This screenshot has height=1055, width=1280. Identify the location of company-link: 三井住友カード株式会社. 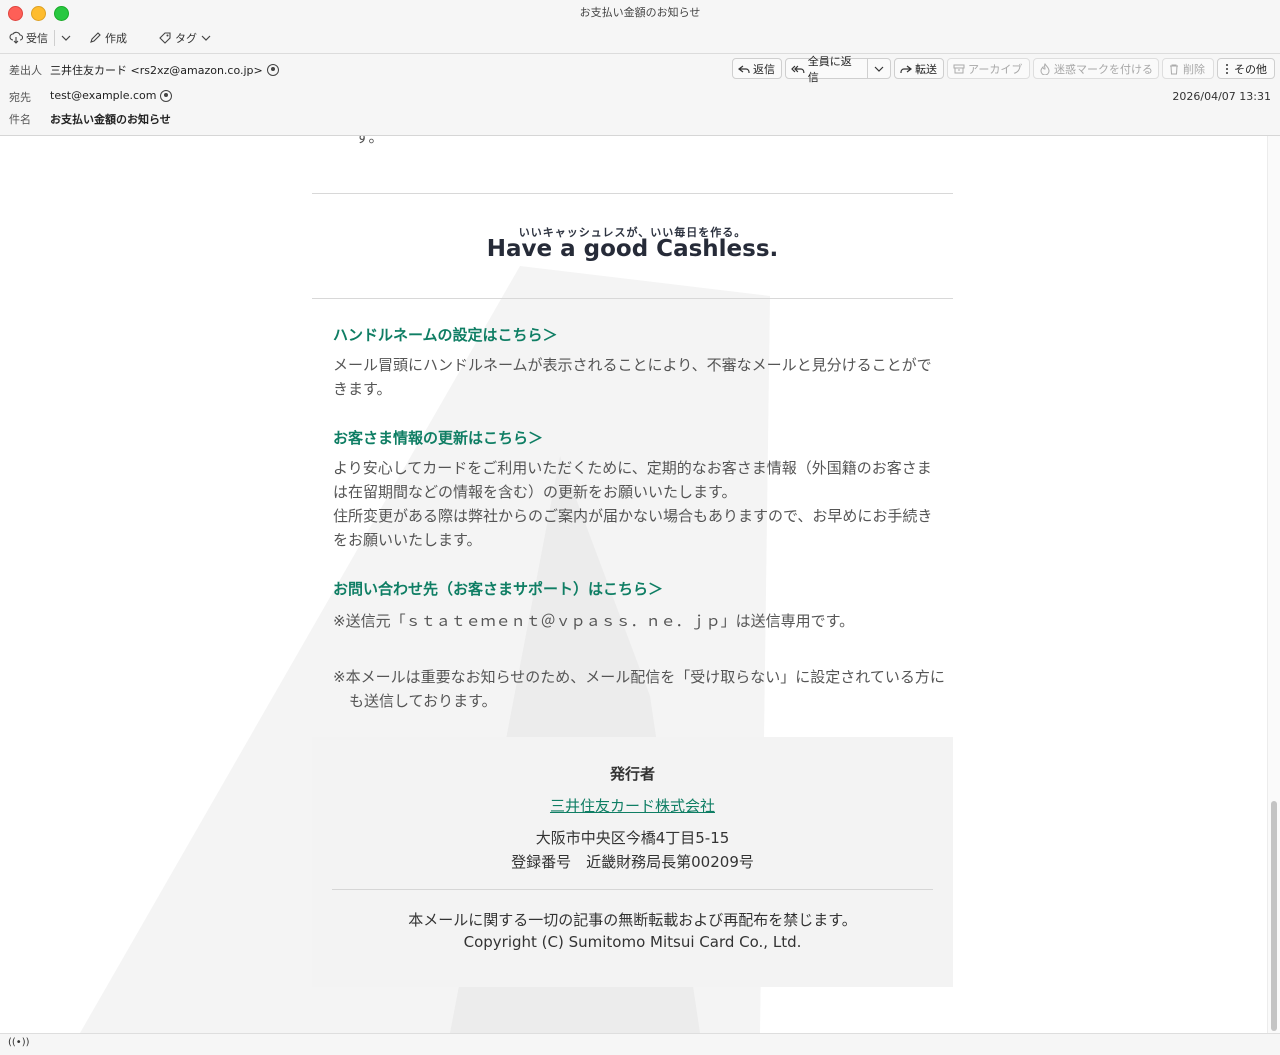
(632, 806).